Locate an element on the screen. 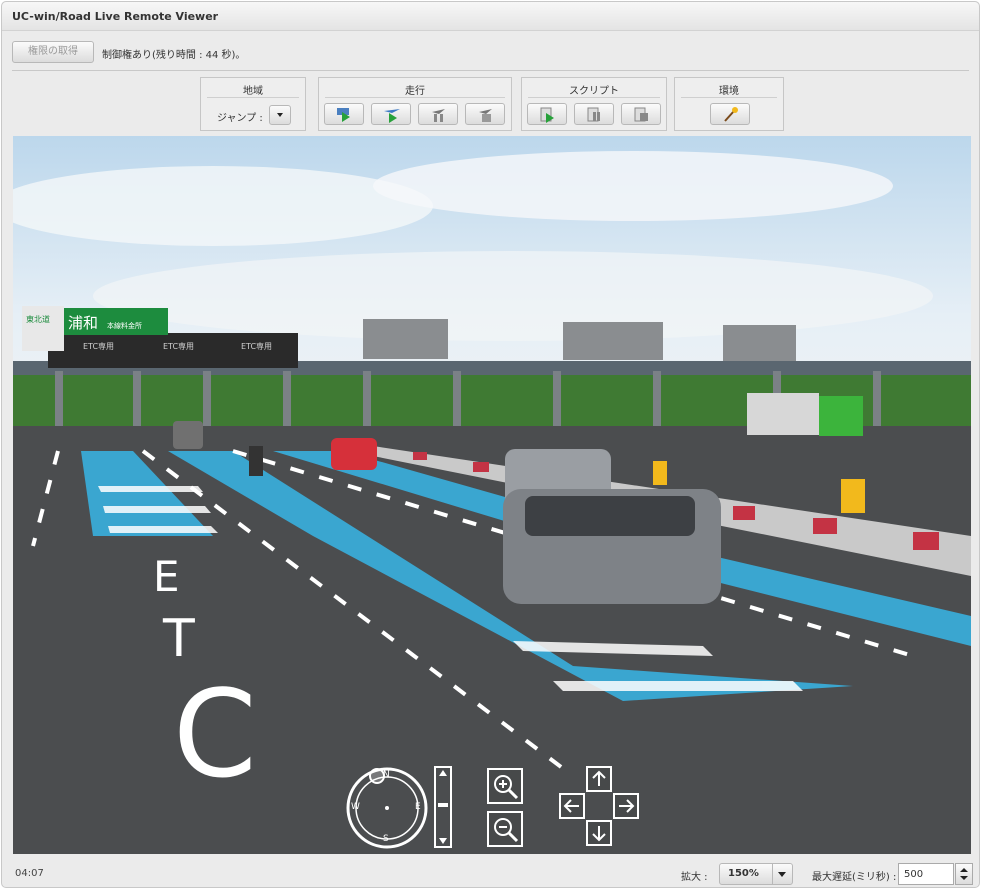 Image resolution: width=983 pixels, height=891 pixels. drive-start-icon is located at coordinates (343, 115).